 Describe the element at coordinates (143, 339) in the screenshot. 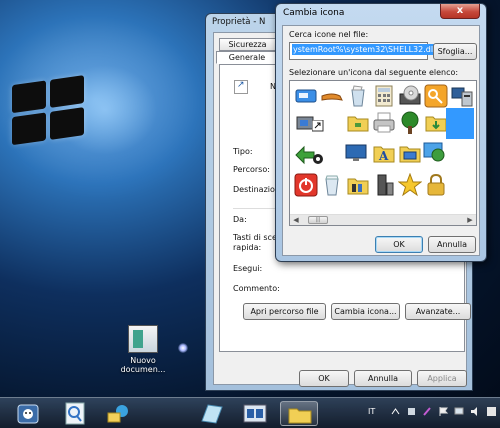

I see `document-icon` at that location.